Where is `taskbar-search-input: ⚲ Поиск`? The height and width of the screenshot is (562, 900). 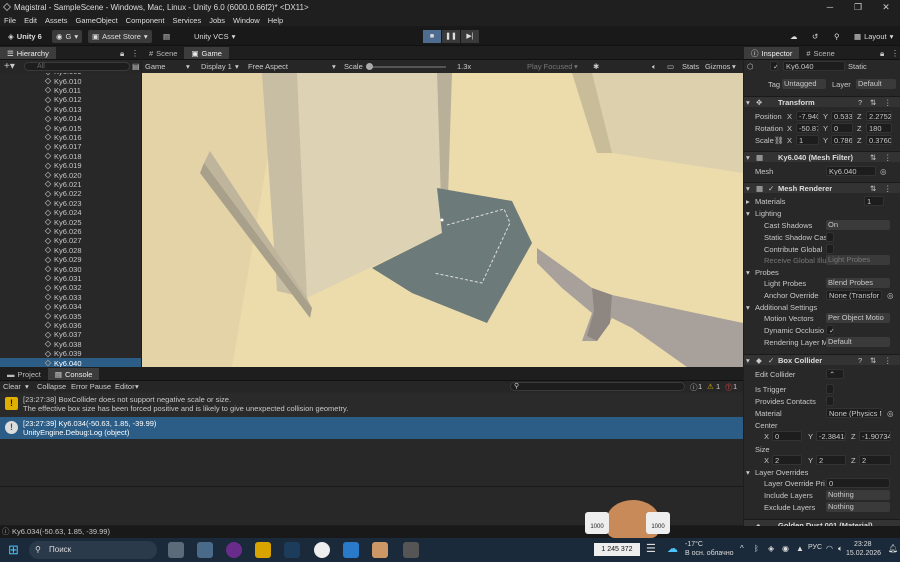 taskbar-search-input: ⚲ Поиск is located at coordinates (93, 550).